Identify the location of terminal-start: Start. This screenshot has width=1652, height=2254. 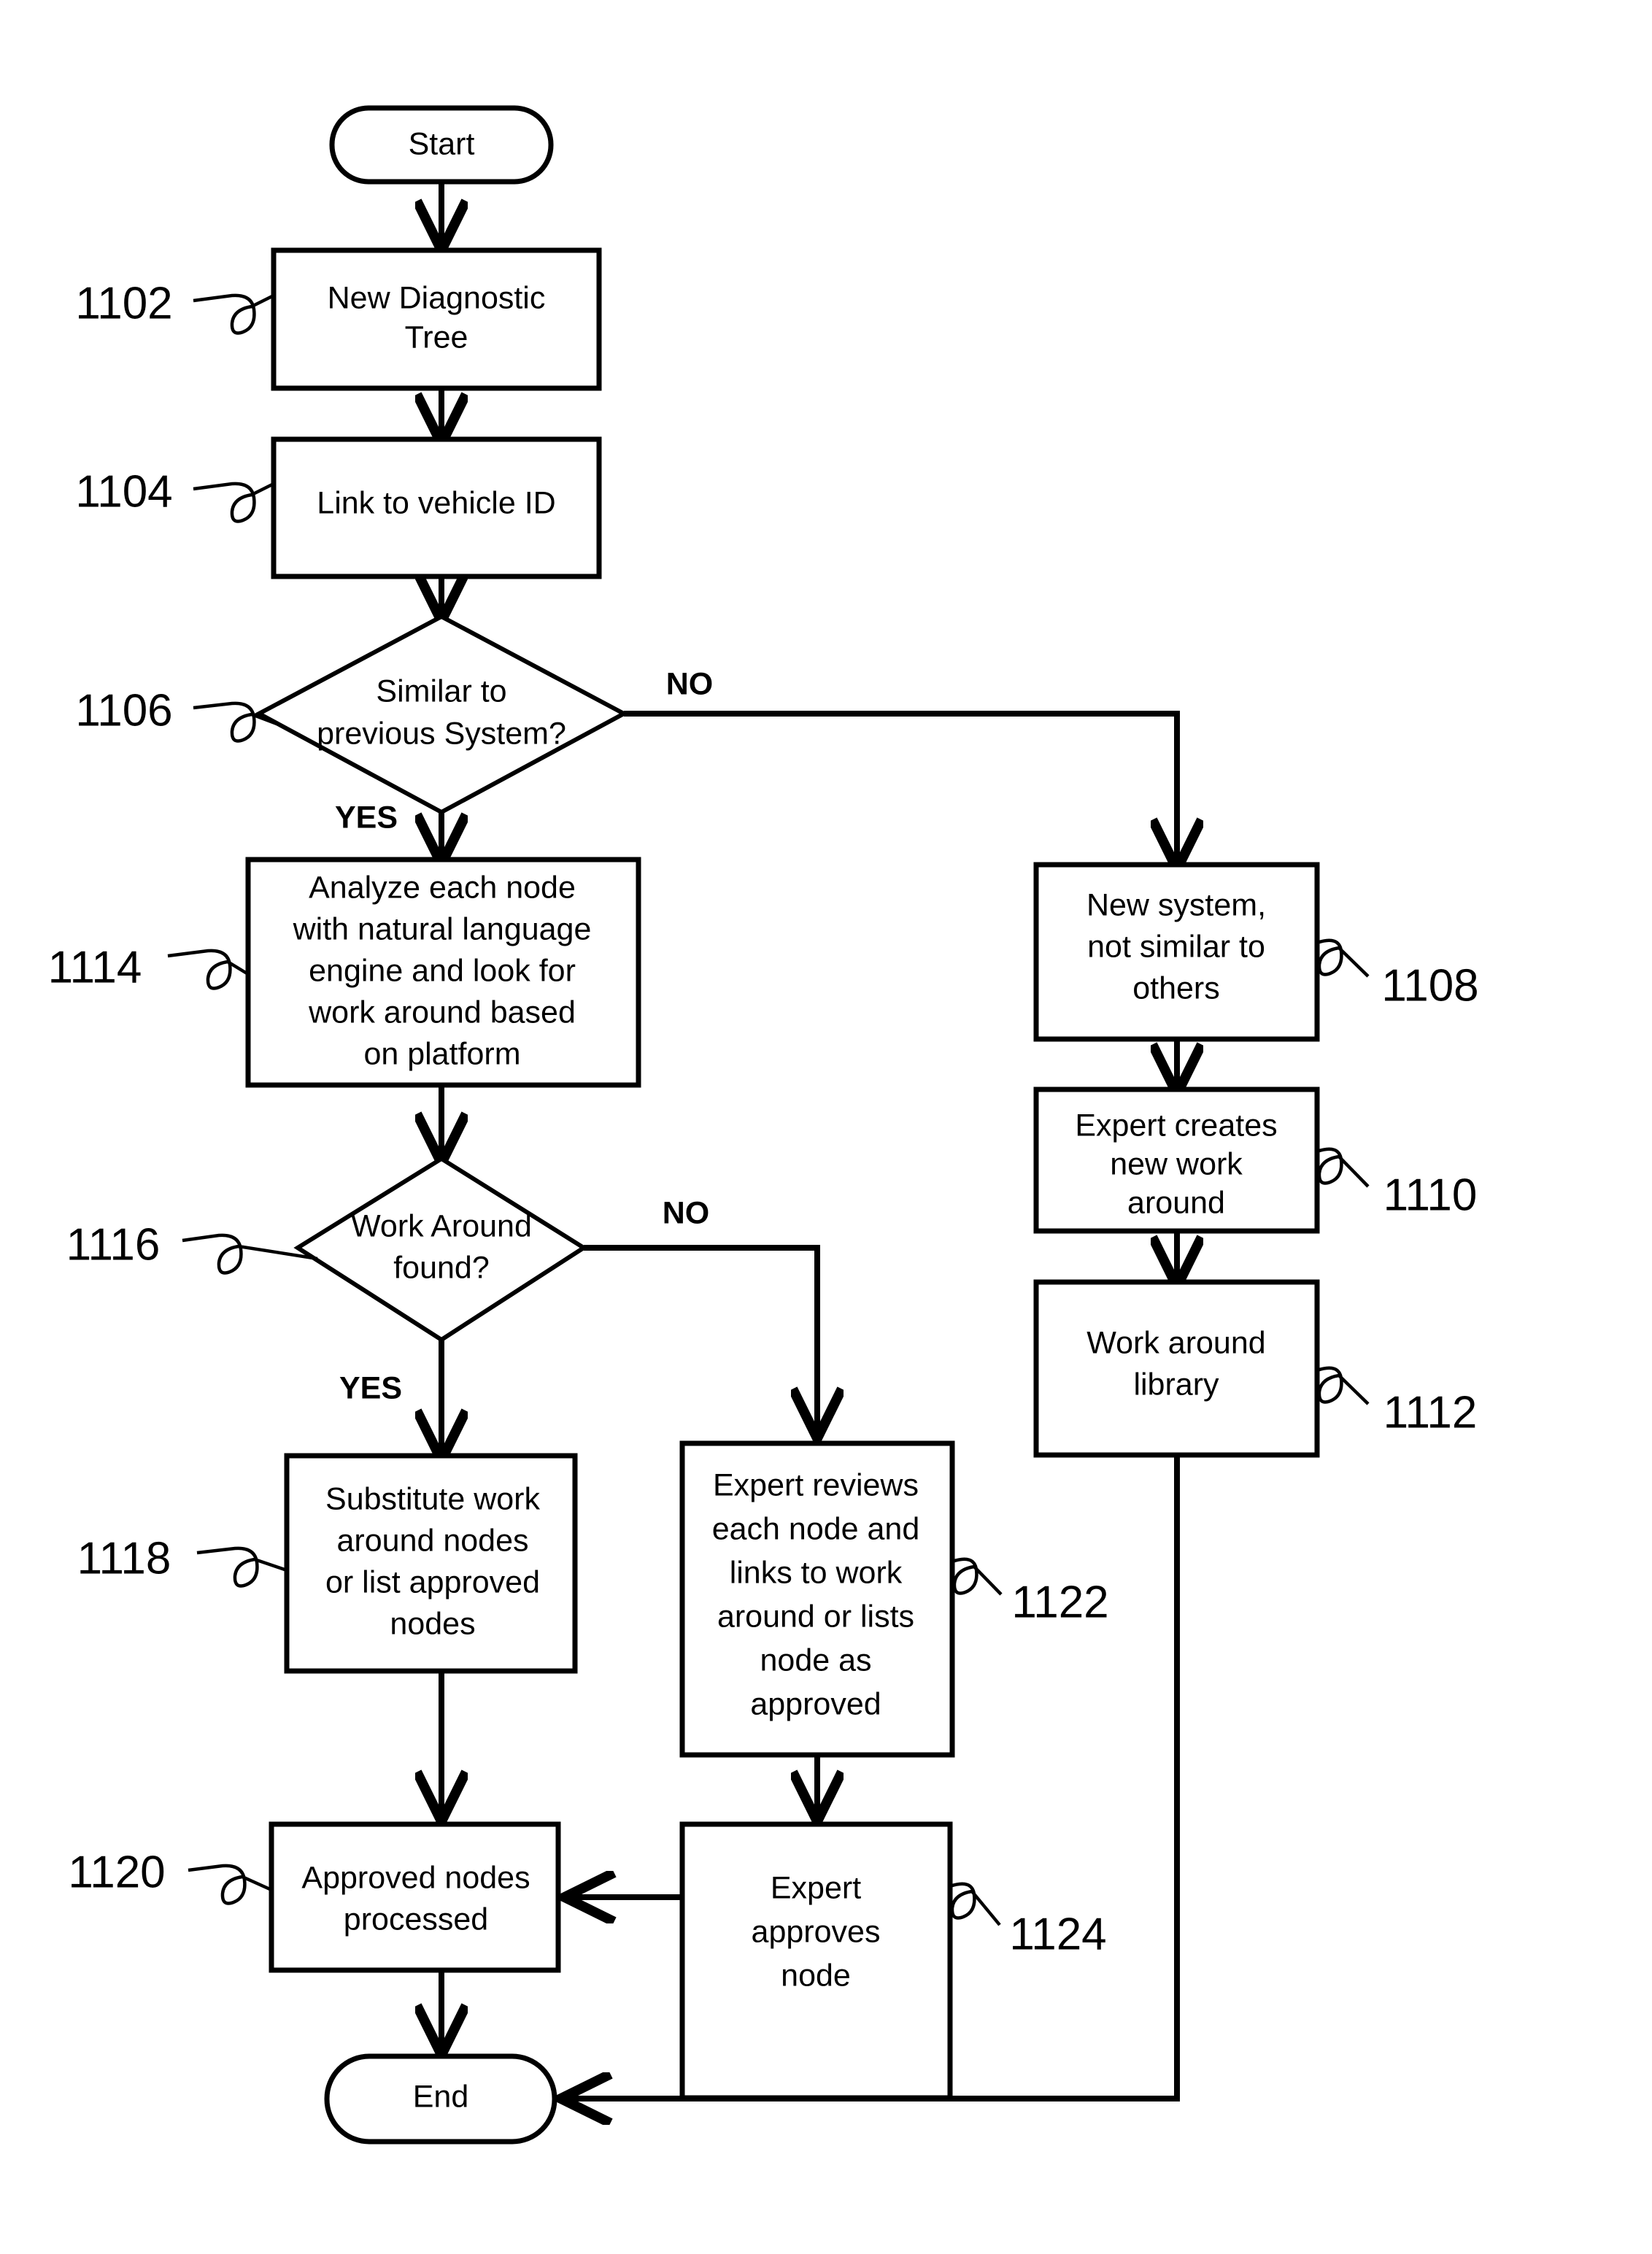
(441, 145).